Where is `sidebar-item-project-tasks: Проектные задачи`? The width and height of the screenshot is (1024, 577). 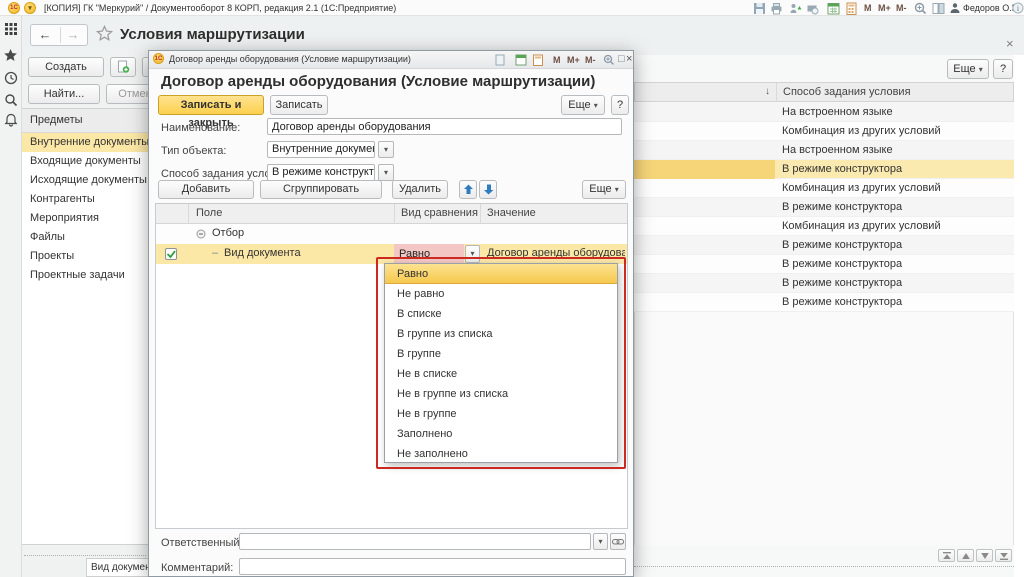 sidebar-item-project-tasks: Проектные задачи is located at coordinates (85, 275).